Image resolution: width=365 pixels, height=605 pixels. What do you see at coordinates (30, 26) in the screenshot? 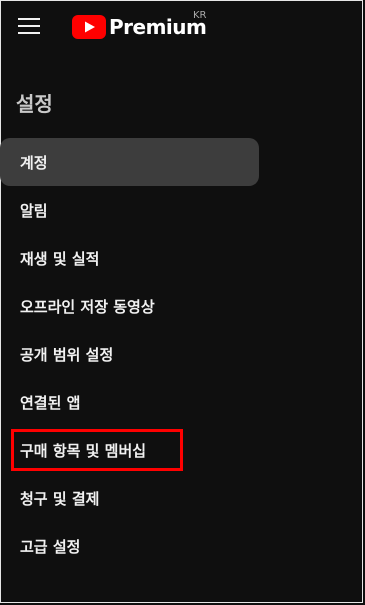
I see `hamburger-menu-icon` at bounding box center [30, 26].